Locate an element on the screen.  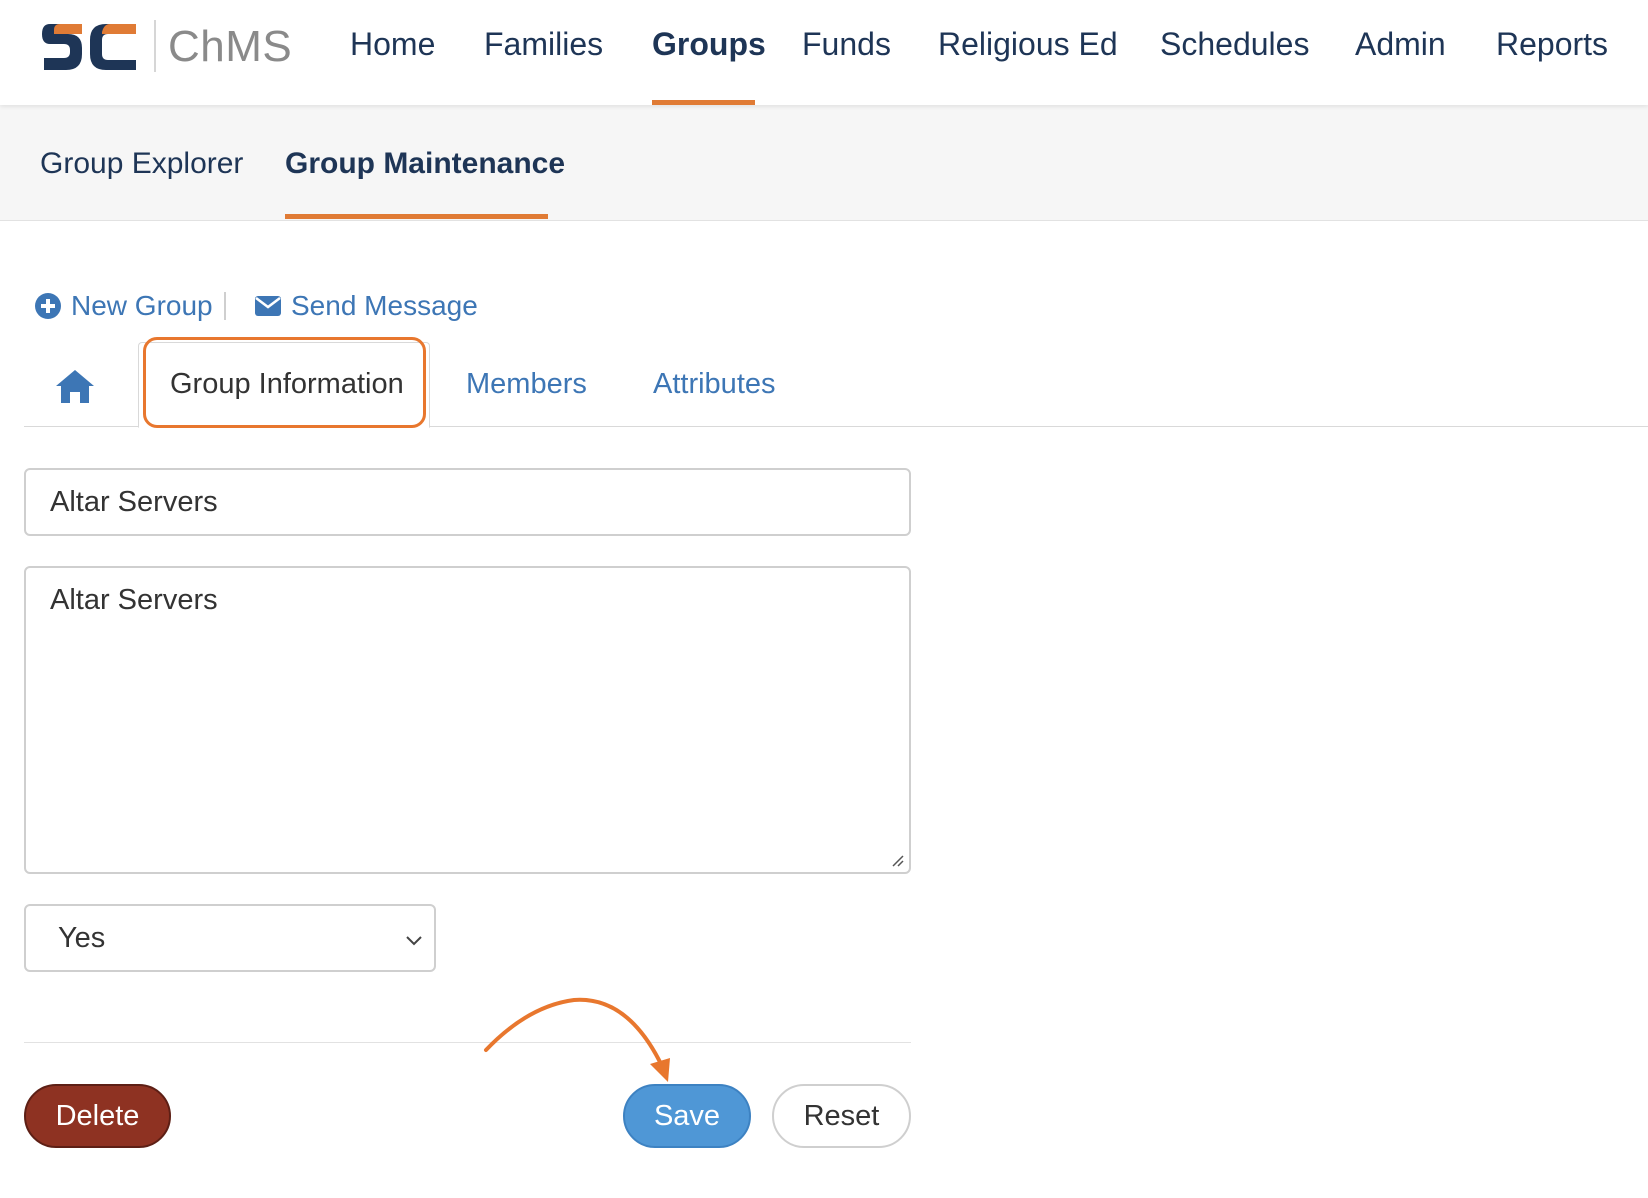
sub-navigation-bar: Group Explorer Group Maintenance is located at coordinates (824, 163).